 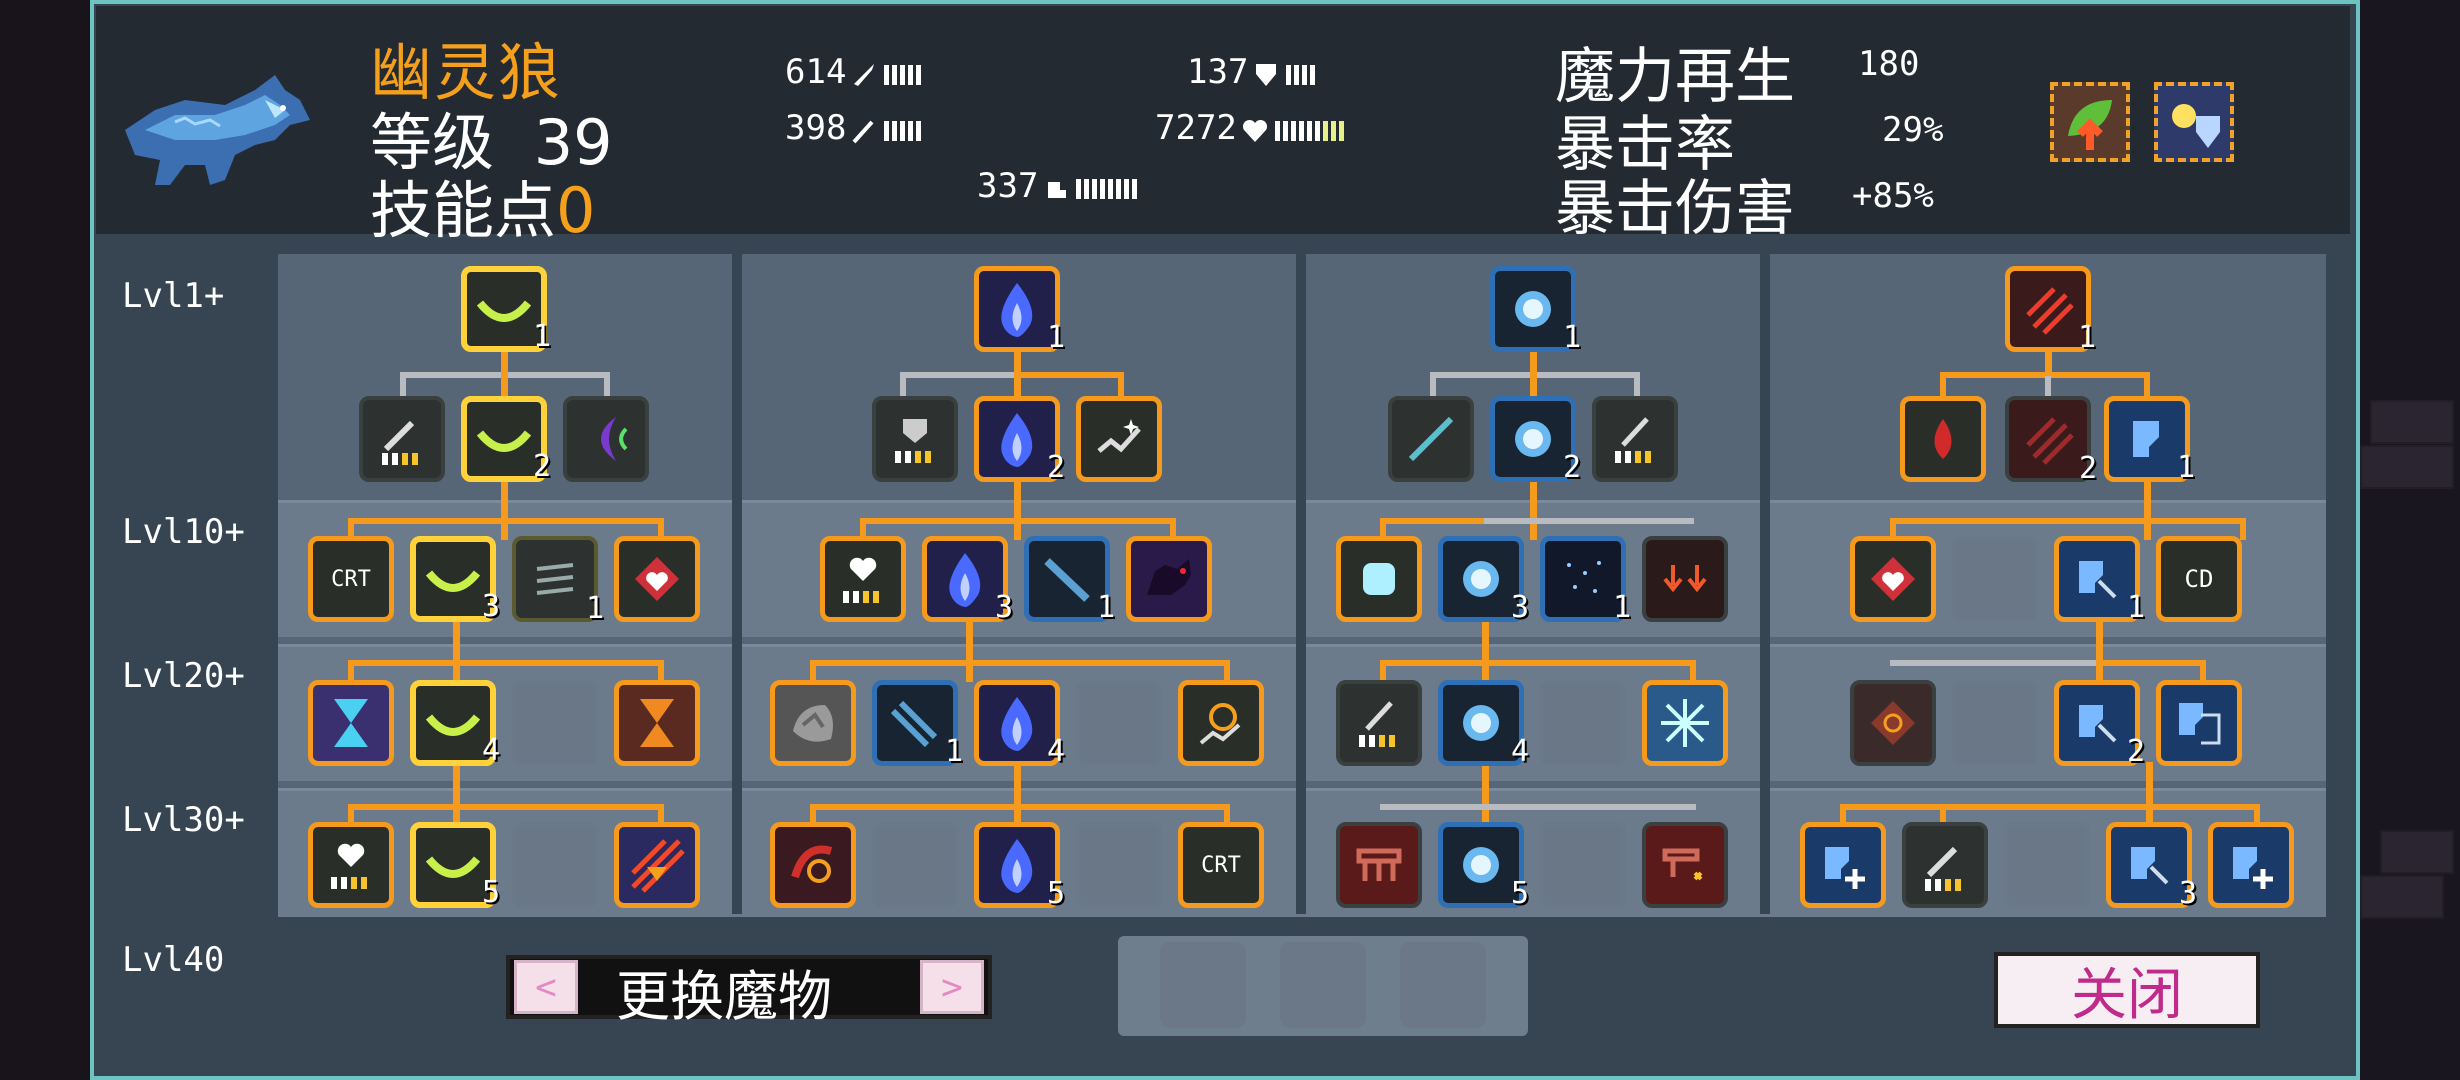 I want to click on next-monster-button: >, so click(x=952, y=987).